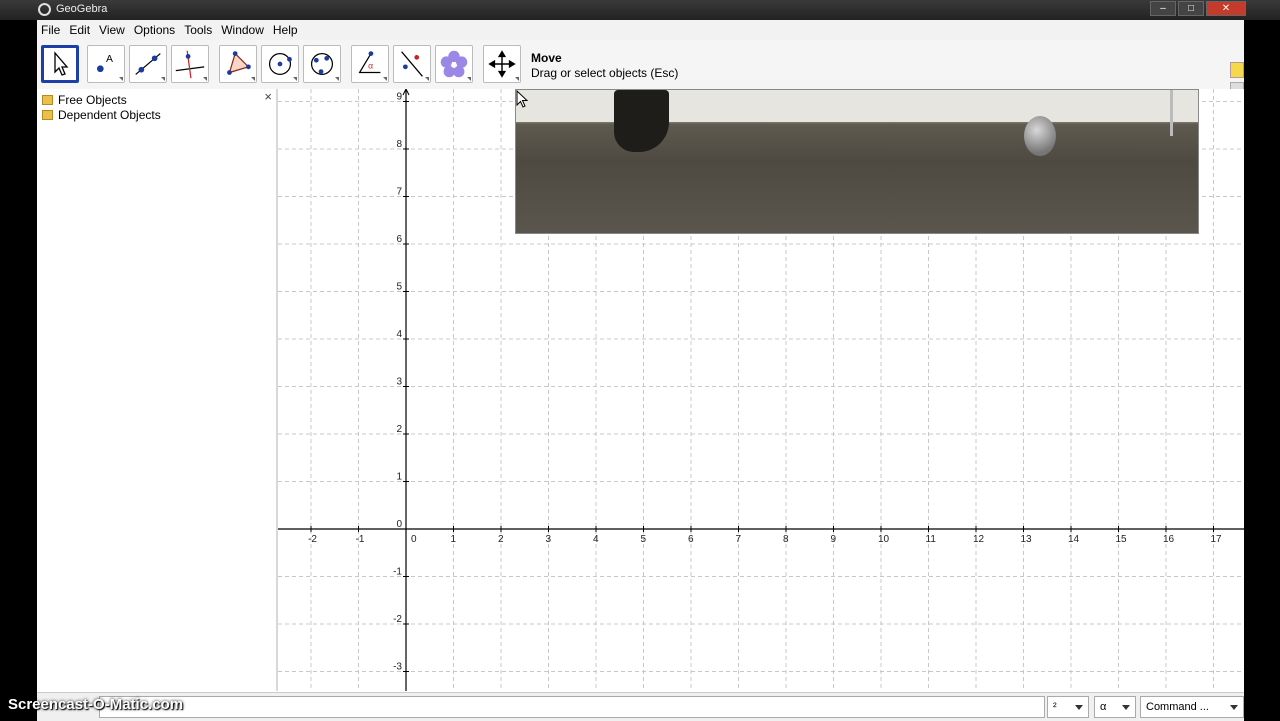  I want to click on x-tick-label: 7, so click(739, 539).